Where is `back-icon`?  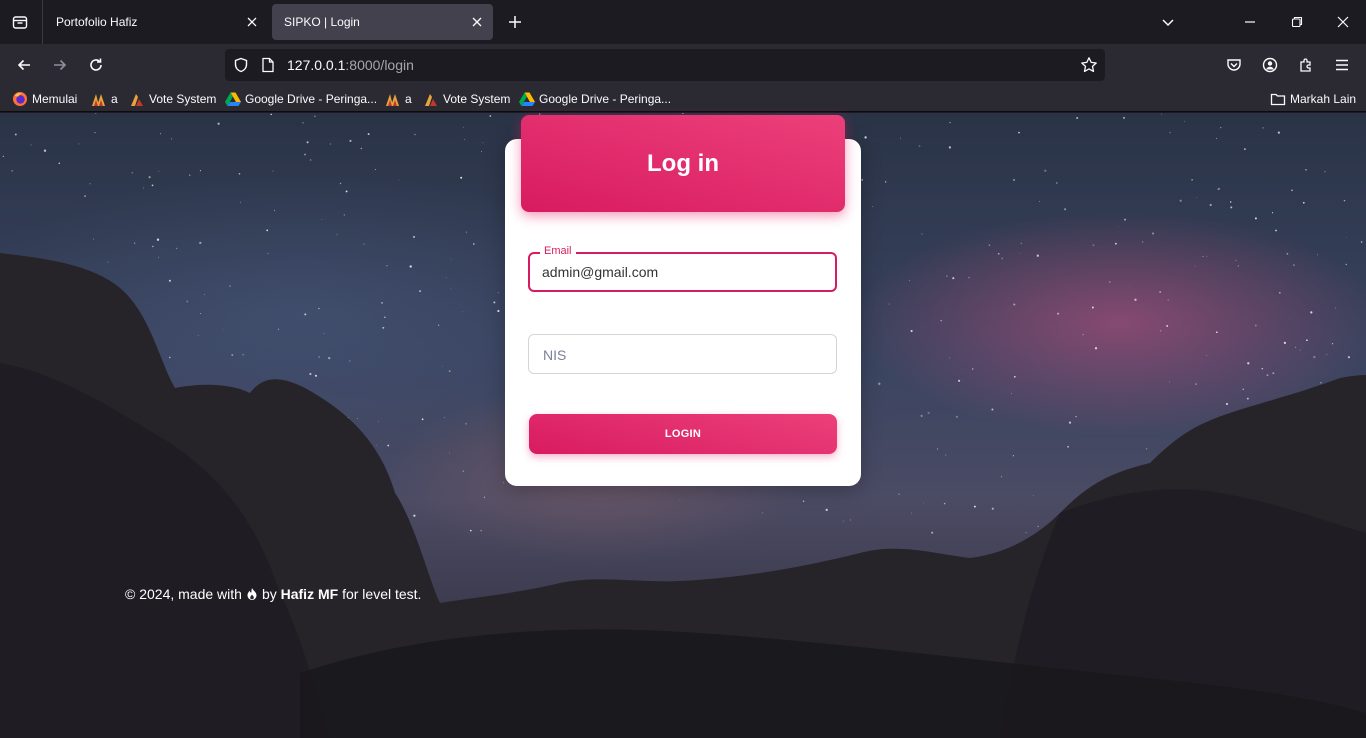 back-icon is located at coordinates (24, 65).